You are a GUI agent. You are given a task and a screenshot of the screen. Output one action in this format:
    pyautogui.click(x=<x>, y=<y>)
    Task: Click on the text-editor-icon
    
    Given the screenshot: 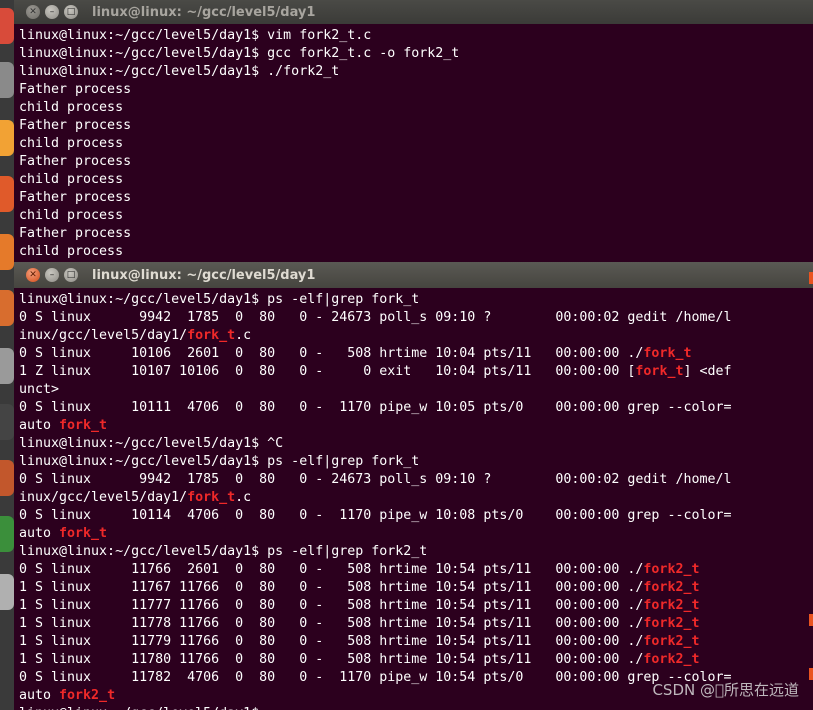 What is the action you would take?
    pyautogui.click(x=7, y=592)
    